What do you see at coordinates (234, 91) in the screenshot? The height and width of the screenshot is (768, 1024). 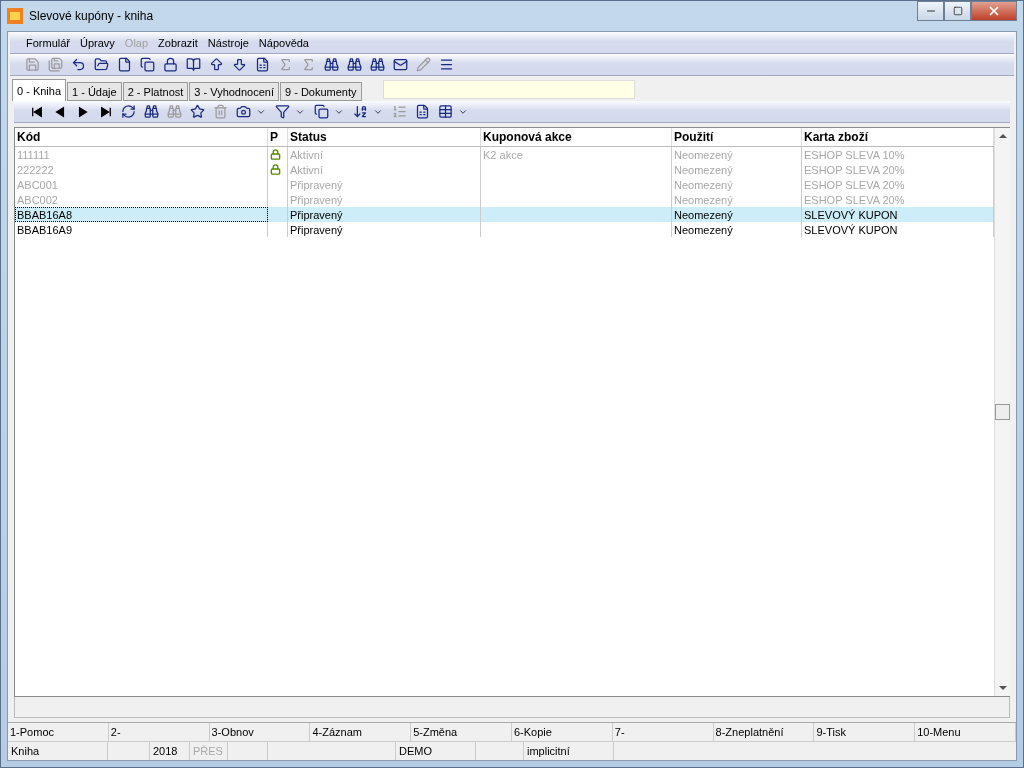 I see `tab: 3 - Vyhodnocení` at bounding box center [234, 91].